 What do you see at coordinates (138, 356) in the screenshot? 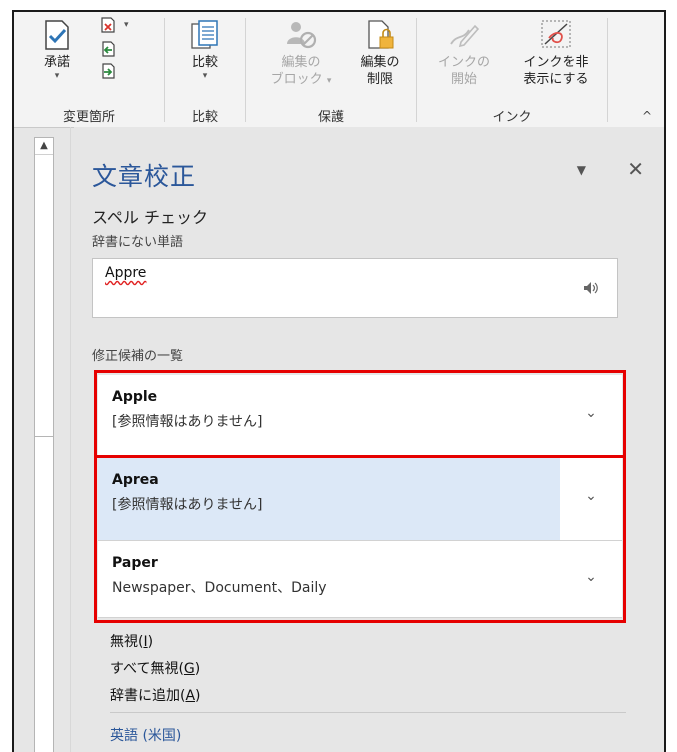
I see `suggestions-heading: 修正候補の一覧` at bounding box center [138, 356].